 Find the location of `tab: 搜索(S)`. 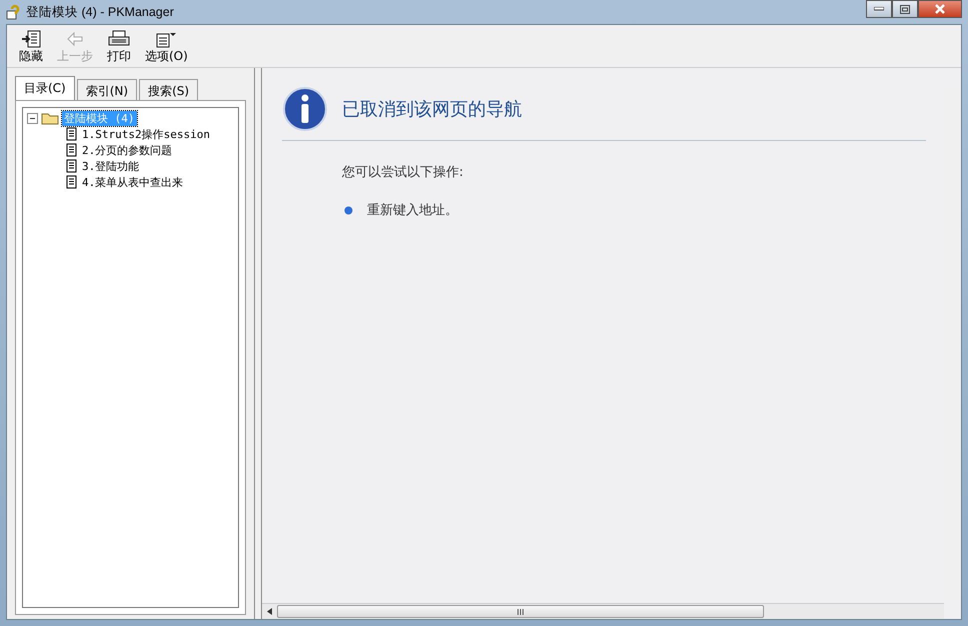

tab: 搜索(S) is located at coordinates (168, 89).